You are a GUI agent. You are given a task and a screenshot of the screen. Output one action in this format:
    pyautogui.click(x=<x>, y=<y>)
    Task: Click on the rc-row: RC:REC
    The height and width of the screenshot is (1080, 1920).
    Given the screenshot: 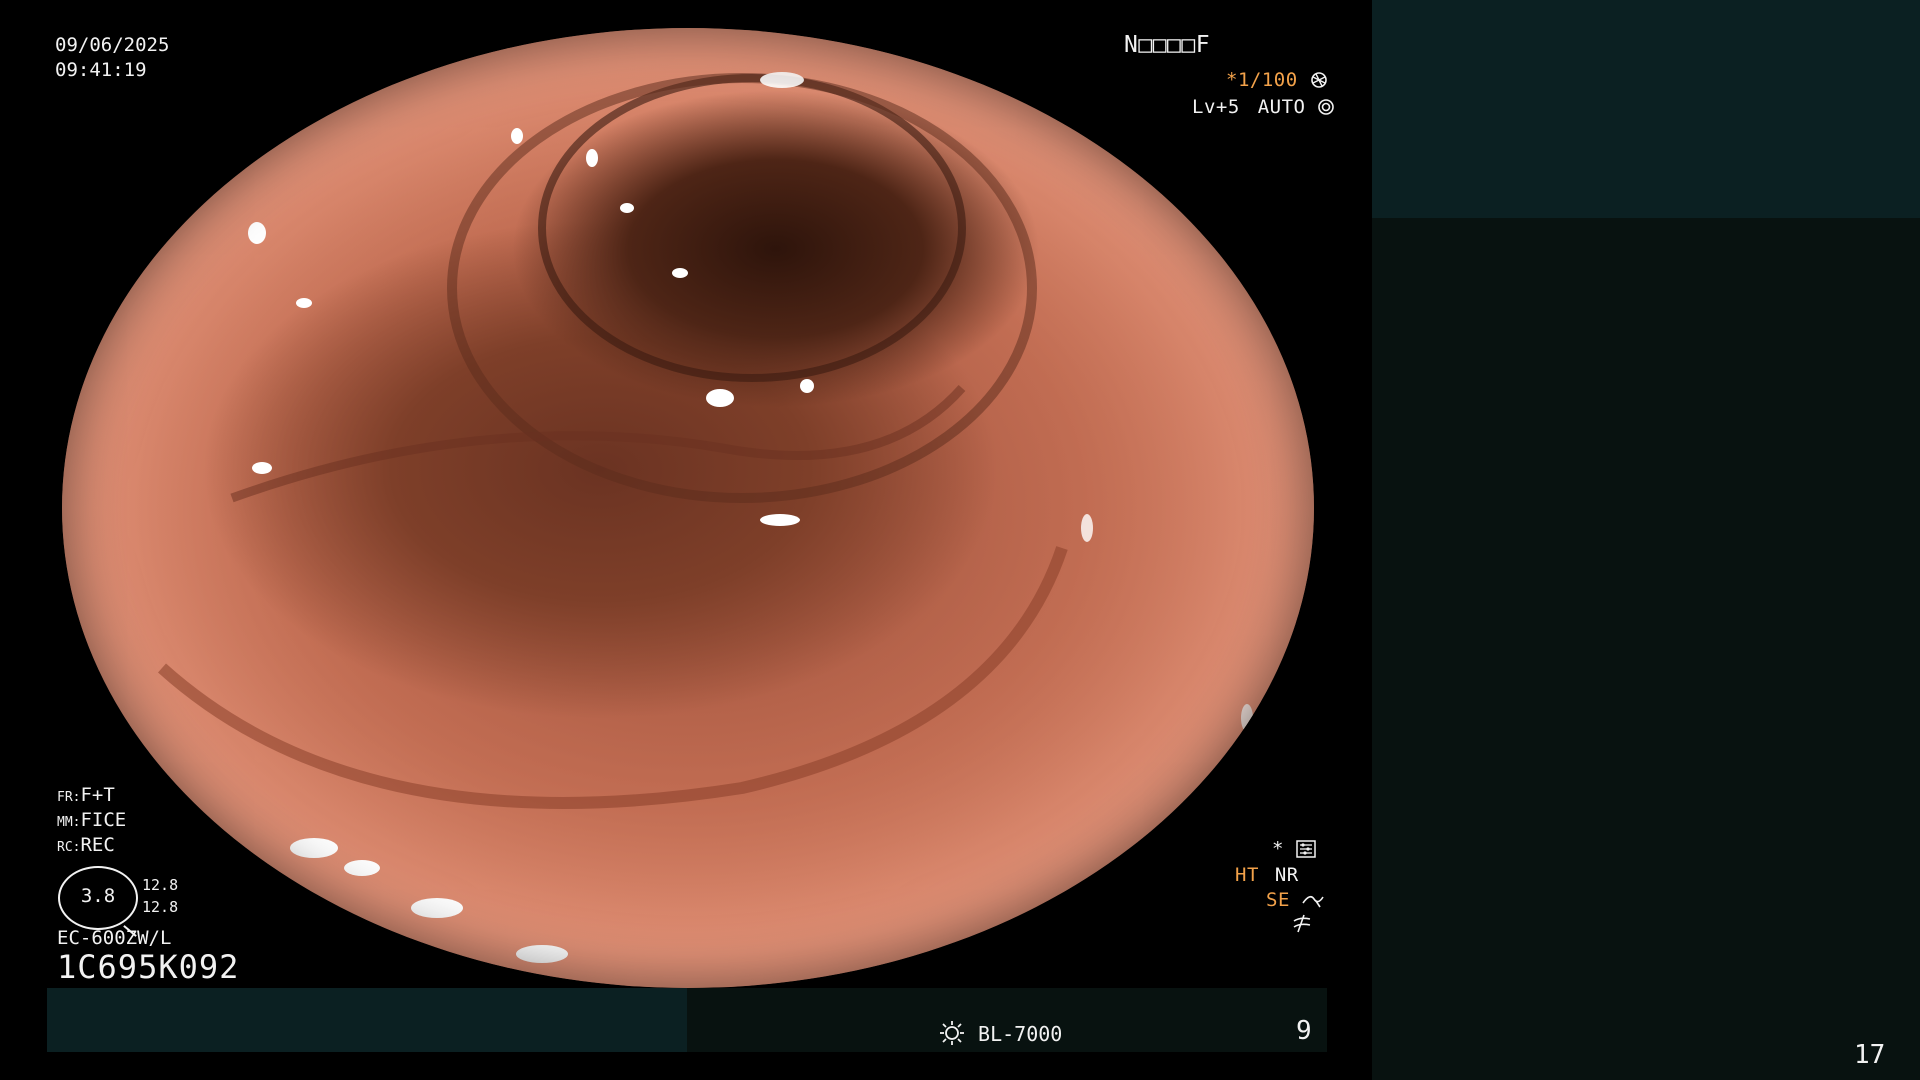 What is the action you would take?
    pyautogui.click(x=86, y=845)
    